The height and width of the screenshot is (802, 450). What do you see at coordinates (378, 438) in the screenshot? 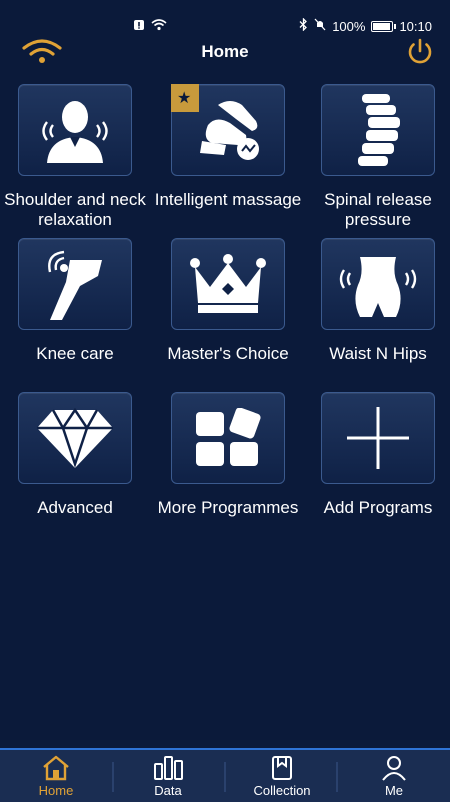
I see `plus-icon` at bounding box center [378, 438].